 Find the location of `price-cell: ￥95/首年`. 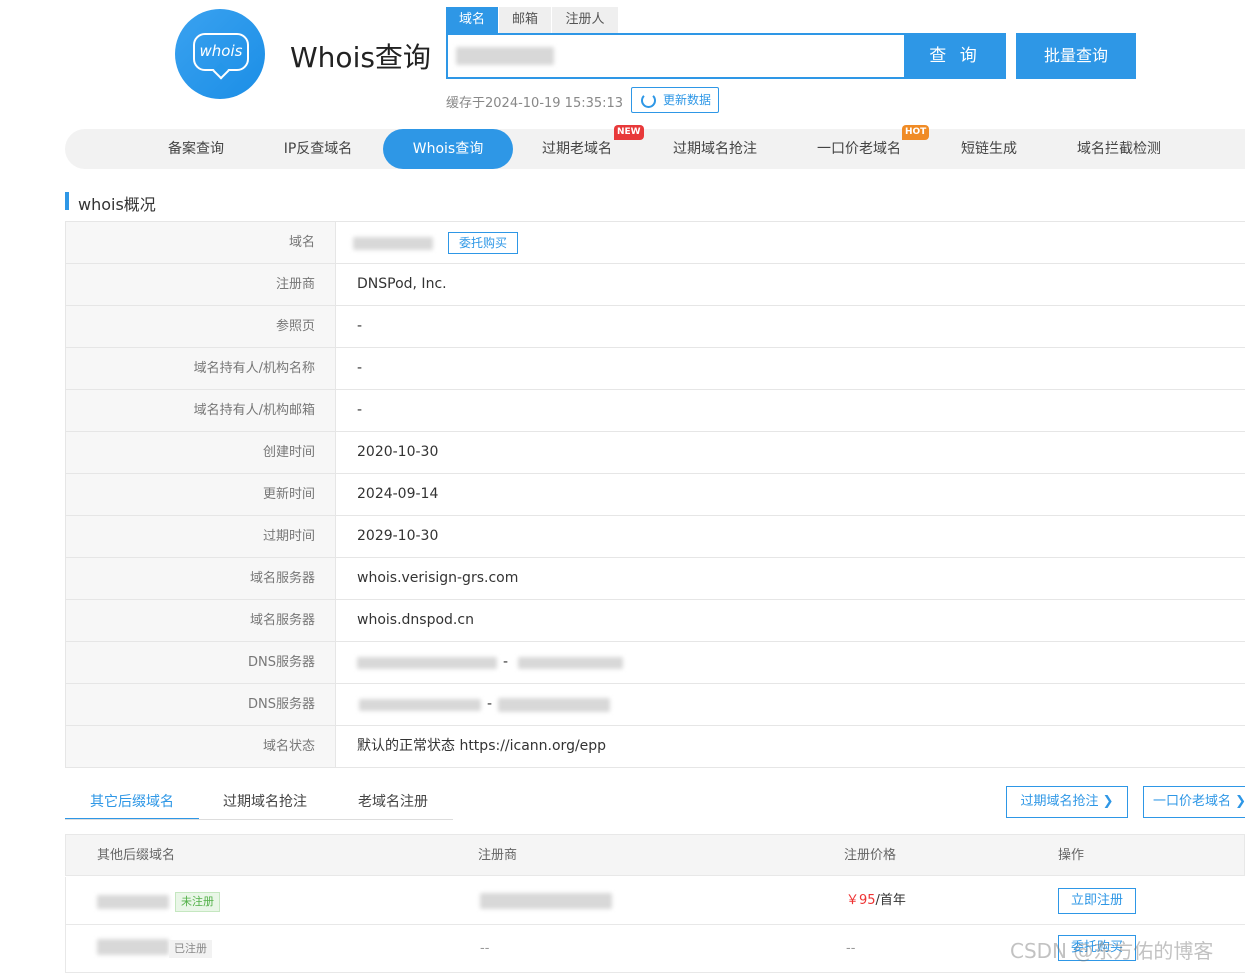

price-cell: ￥95/首年 is located at coordinates (876, 901).